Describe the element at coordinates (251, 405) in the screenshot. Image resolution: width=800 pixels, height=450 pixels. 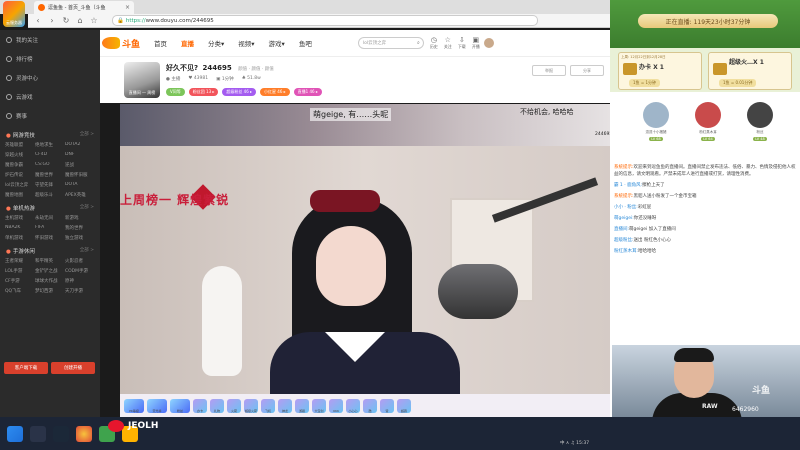
I see `gift-item: 超级火箭` at that location.